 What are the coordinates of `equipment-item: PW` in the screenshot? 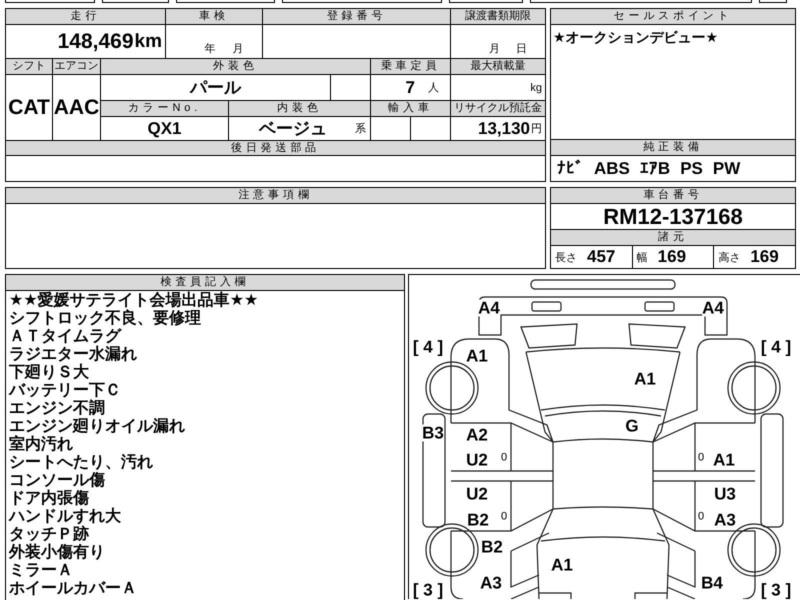 It's located at (726, 168).